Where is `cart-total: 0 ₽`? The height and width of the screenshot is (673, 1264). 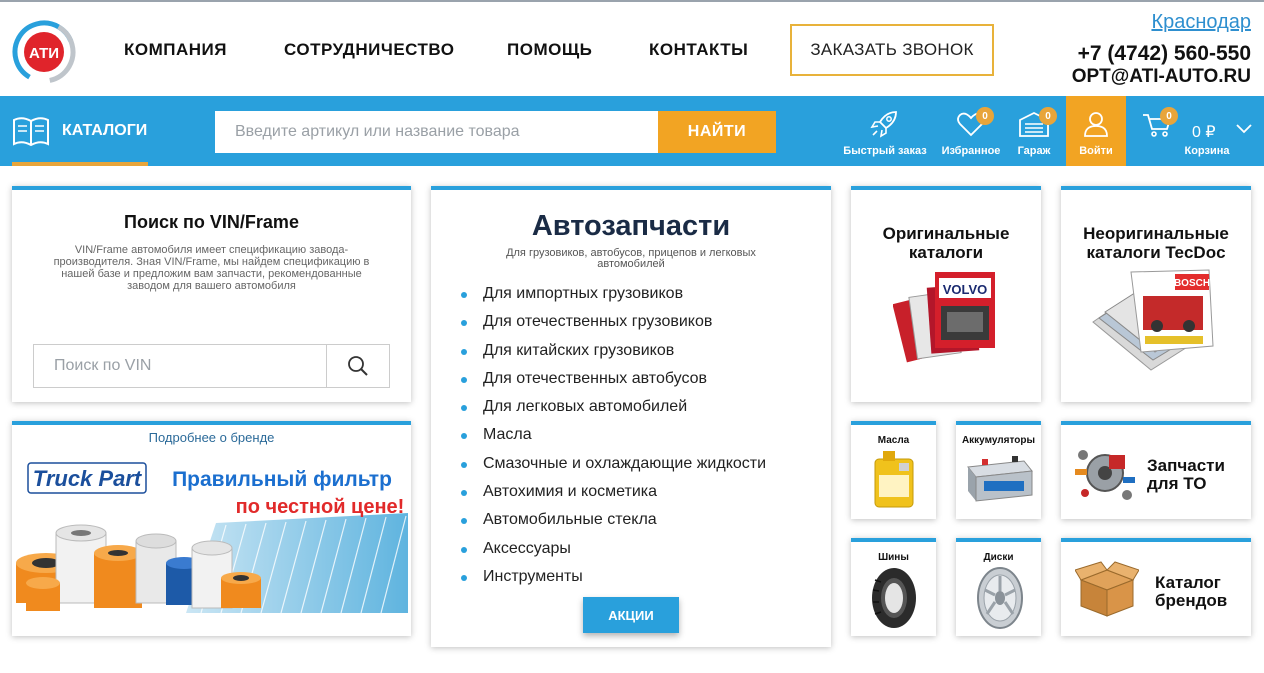
cart-total: 0 ₽ is located at coordinates (1204, 132).